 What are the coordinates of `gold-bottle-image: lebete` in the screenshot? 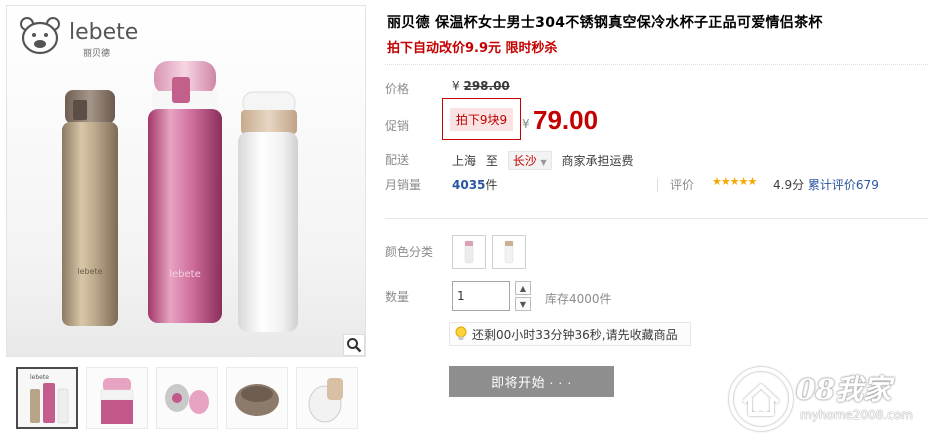 It's located at (90, 208).